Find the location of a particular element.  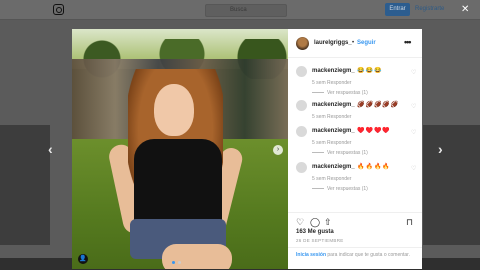

previous-post-arrow-icon: ‹ is located at coordinates (50, 149).